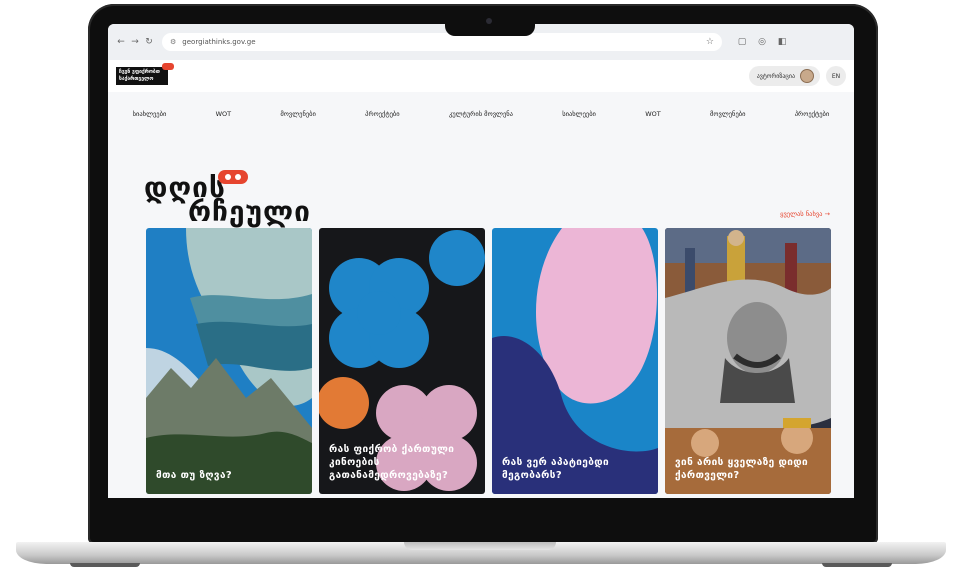 The height and width of the screenshot is (575, 962). Describe the element at coordinates (762, 42) in the screenshot. I see `cast-icon: ◎` at that location.